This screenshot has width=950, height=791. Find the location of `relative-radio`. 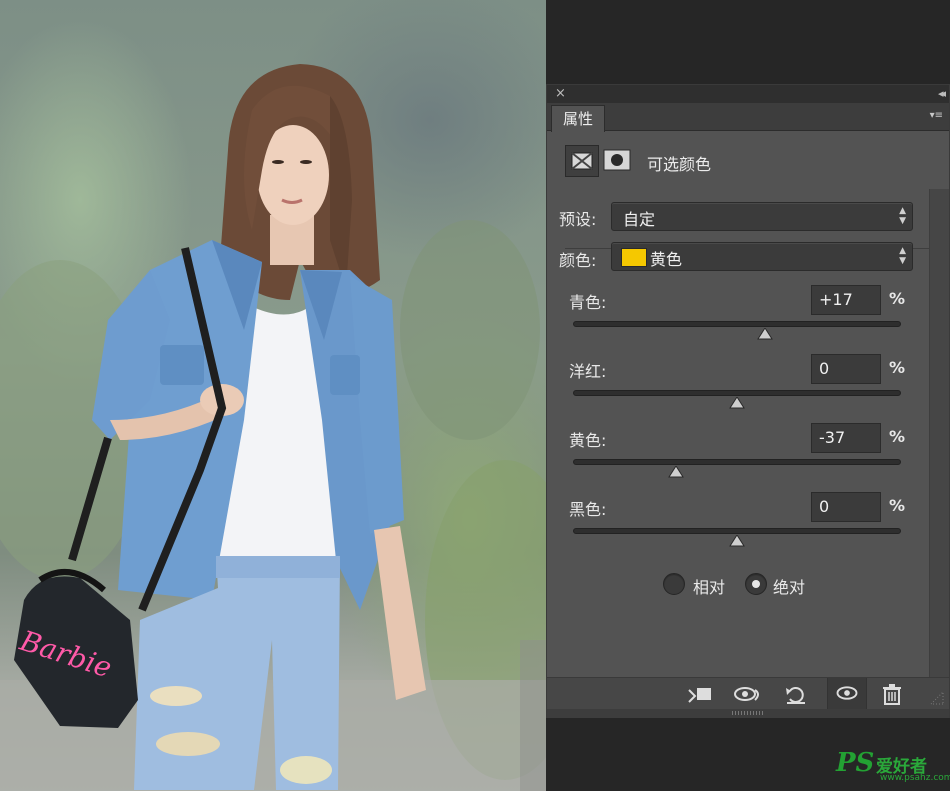

relative-radio is located at coordinates (674, 584).